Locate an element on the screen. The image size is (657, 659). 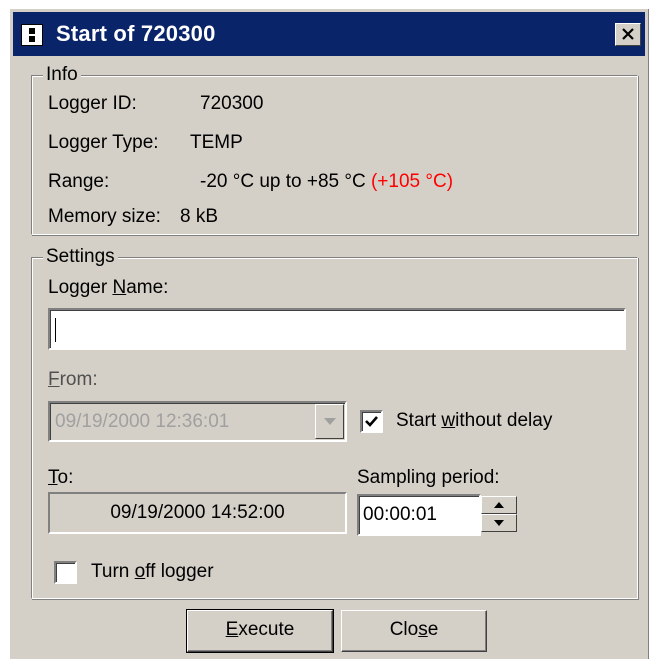
window-title: Start of 720300 is located at coordinates (136, 33).